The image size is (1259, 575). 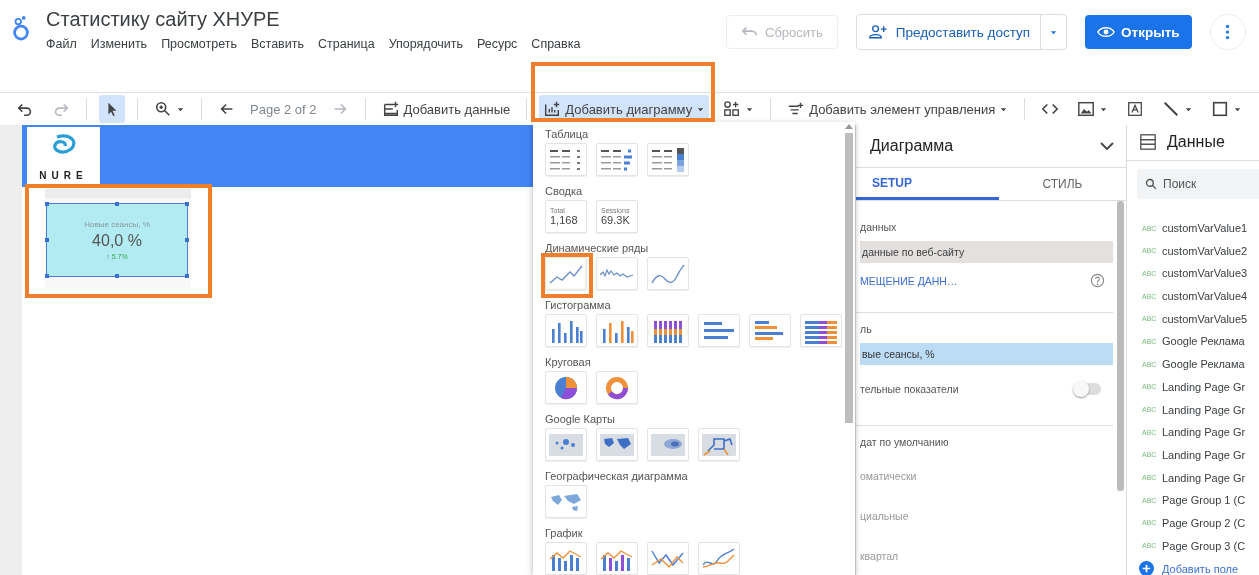 What do you see at coordinates (117, 224) in the screenshot?
I see `scorecard-label: Новые сеансы, %` at bounding box center [117, 224].